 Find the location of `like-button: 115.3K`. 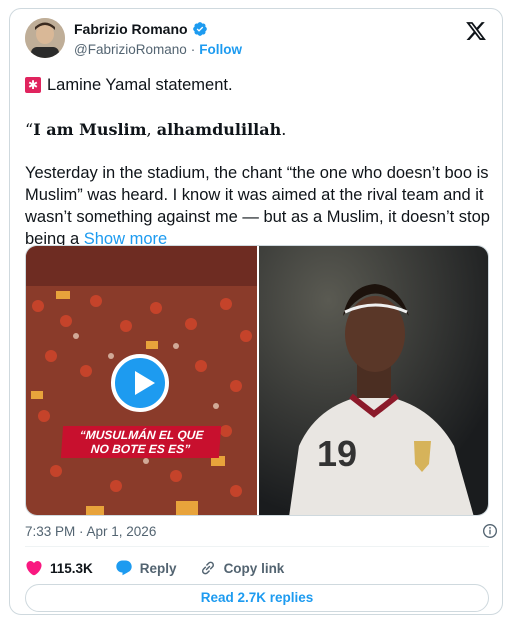

like-button: 115.3K is located at coordinates (59, 568).